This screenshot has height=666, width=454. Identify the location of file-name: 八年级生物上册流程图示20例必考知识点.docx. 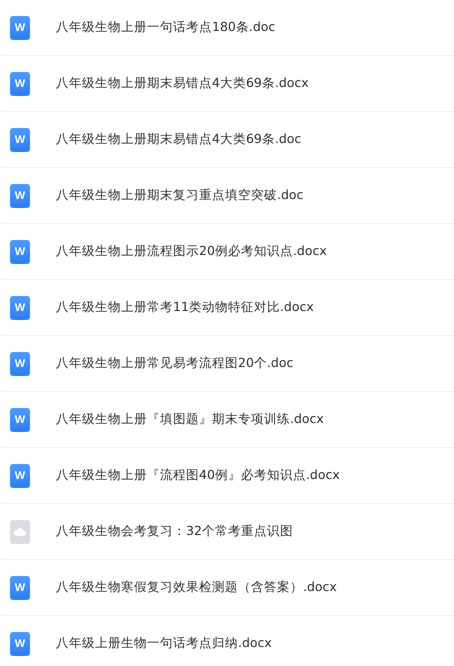
(191, 251).